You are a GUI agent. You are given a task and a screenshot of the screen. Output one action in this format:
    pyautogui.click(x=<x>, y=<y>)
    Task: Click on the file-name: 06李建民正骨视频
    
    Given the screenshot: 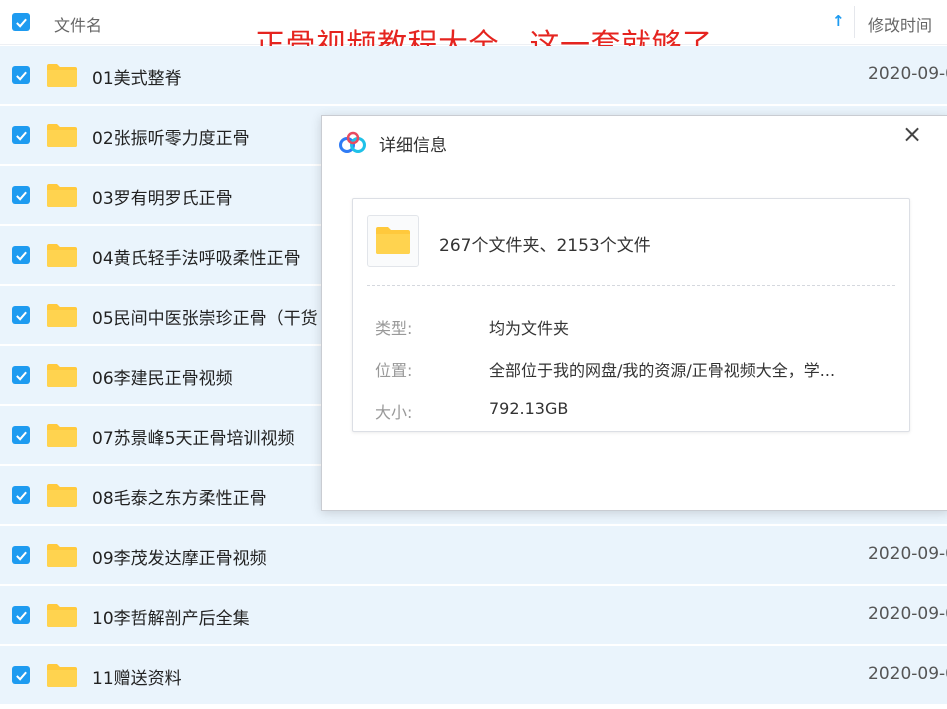 What is the action you would take?
    pyautogui.click(x=162, y=376)
    